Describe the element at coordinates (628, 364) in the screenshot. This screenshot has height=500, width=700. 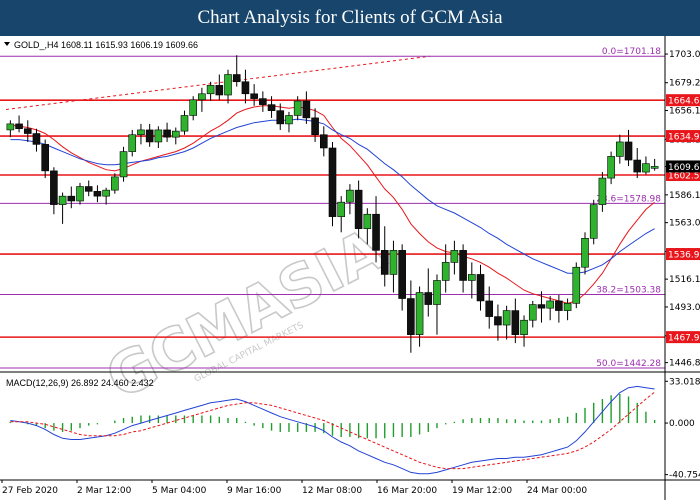
I see `fib-level-label: 50.0=1442.28` at that location.